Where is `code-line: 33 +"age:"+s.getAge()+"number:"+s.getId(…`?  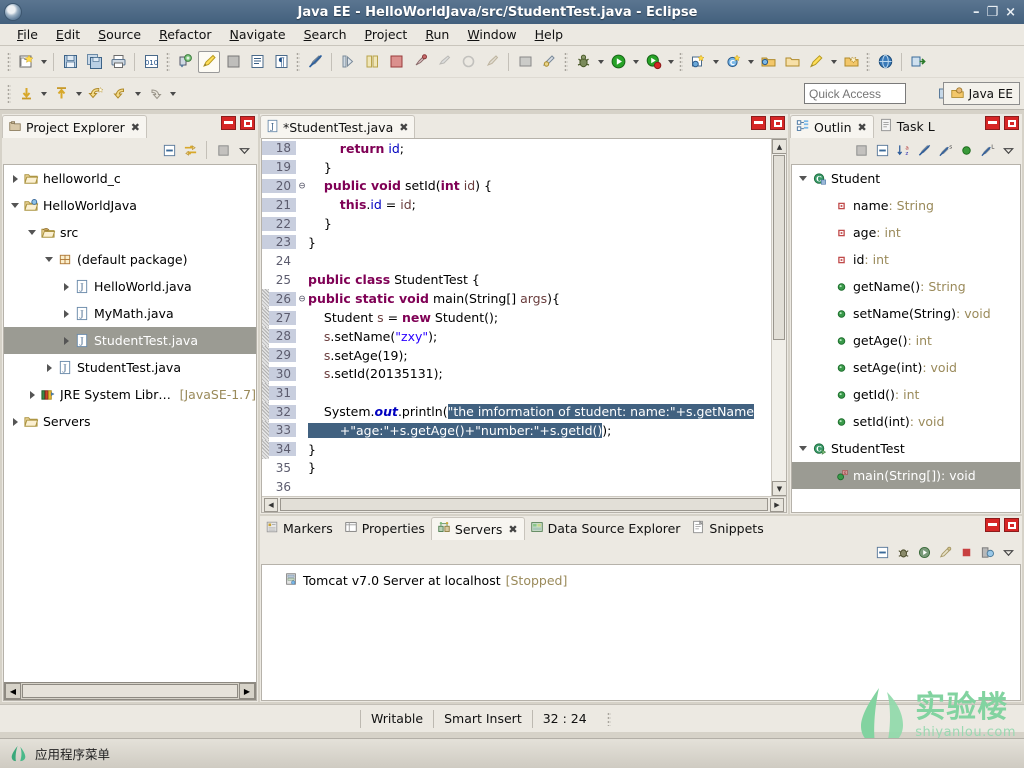 code-line: 33 +"age:"+s.getAge()+"number:"+s.getId(… is located at coordinates (516, 430).